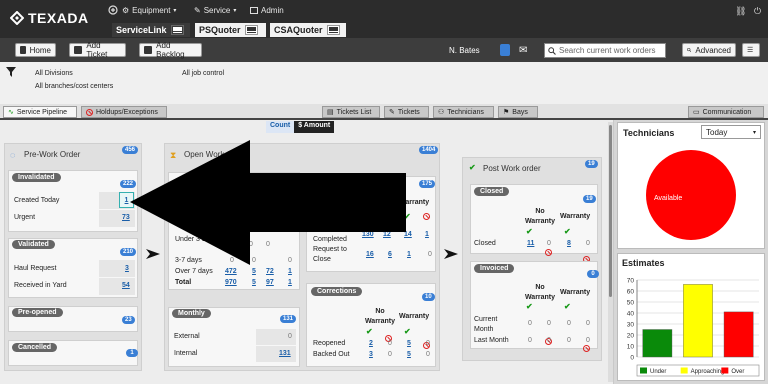  What do you see at coordinates (610, 211) in the screenshot?
I see `scrollbar-thumb` at bounding box center [610, 211].